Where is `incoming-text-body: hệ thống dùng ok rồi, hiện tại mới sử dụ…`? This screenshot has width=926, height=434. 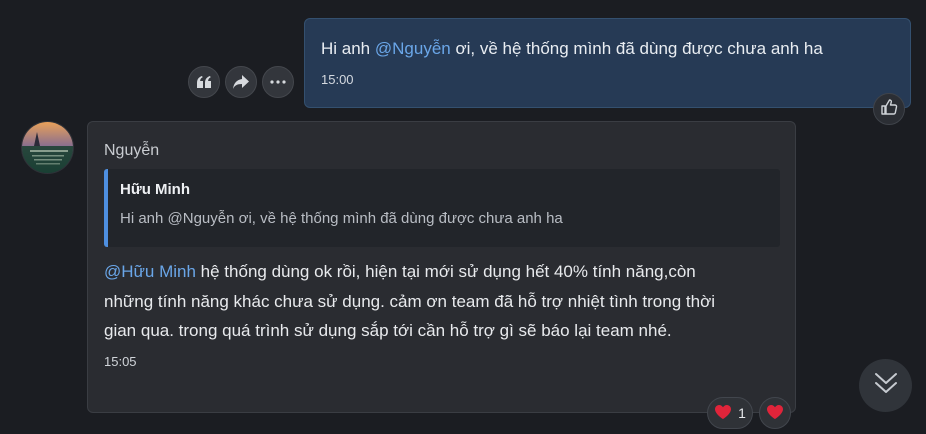 incoming-text-body: hệ thống dùng ok rồi, hiện tại mới sử dụ… is located at coordinates (409, 301).